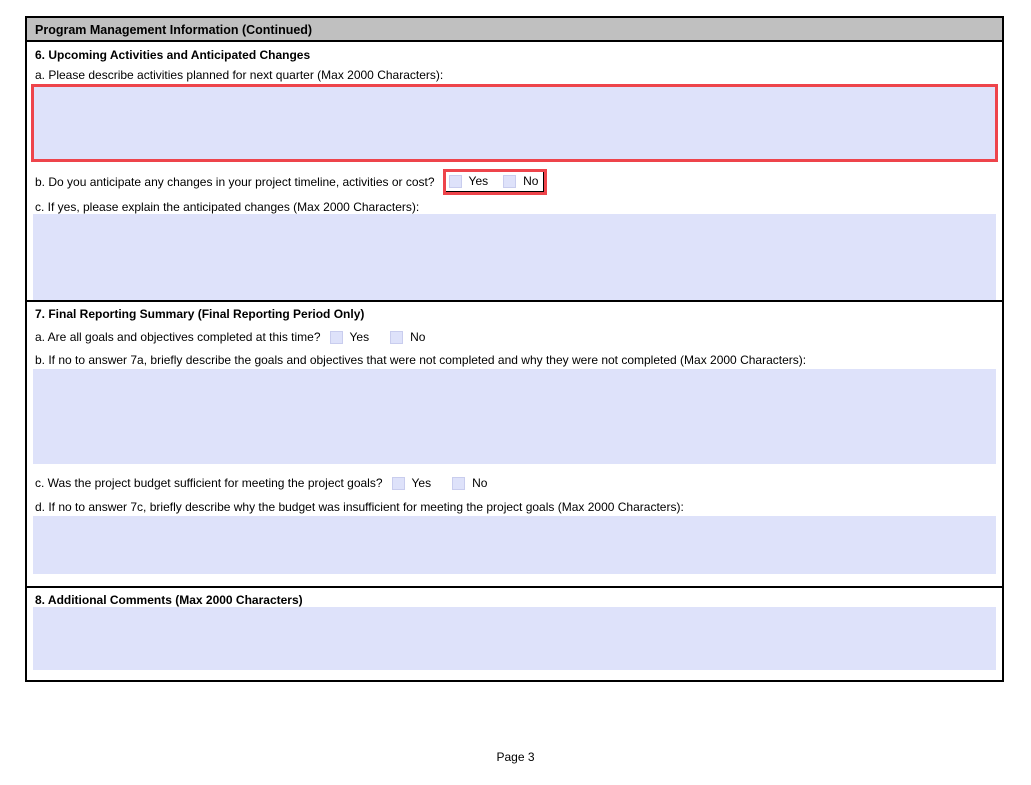 This screenshot has height=785, width=1031. Describe the element at coordinates (510, 181) in the screenshot. I see `q6b-no-checkbox` at that location.